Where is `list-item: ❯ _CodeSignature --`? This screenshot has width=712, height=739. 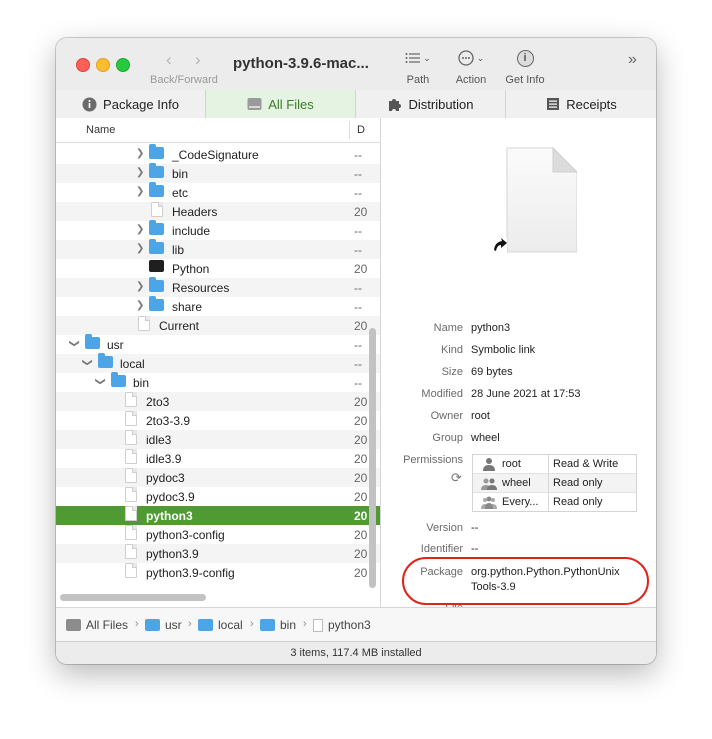 list-item: ❯ _CodeSignature -- is located at coordinates (218, 154).